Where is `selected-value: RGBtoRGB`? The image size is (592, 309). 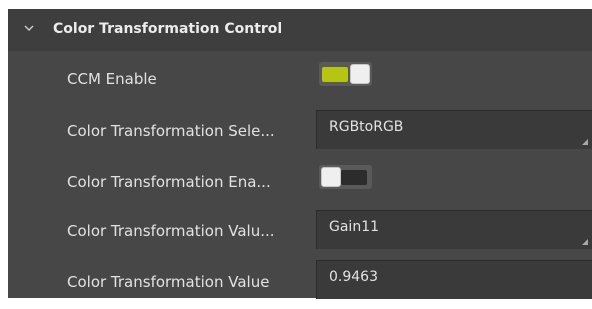
selected-value: RGBtoRGB is located at coordinates (366, 127).